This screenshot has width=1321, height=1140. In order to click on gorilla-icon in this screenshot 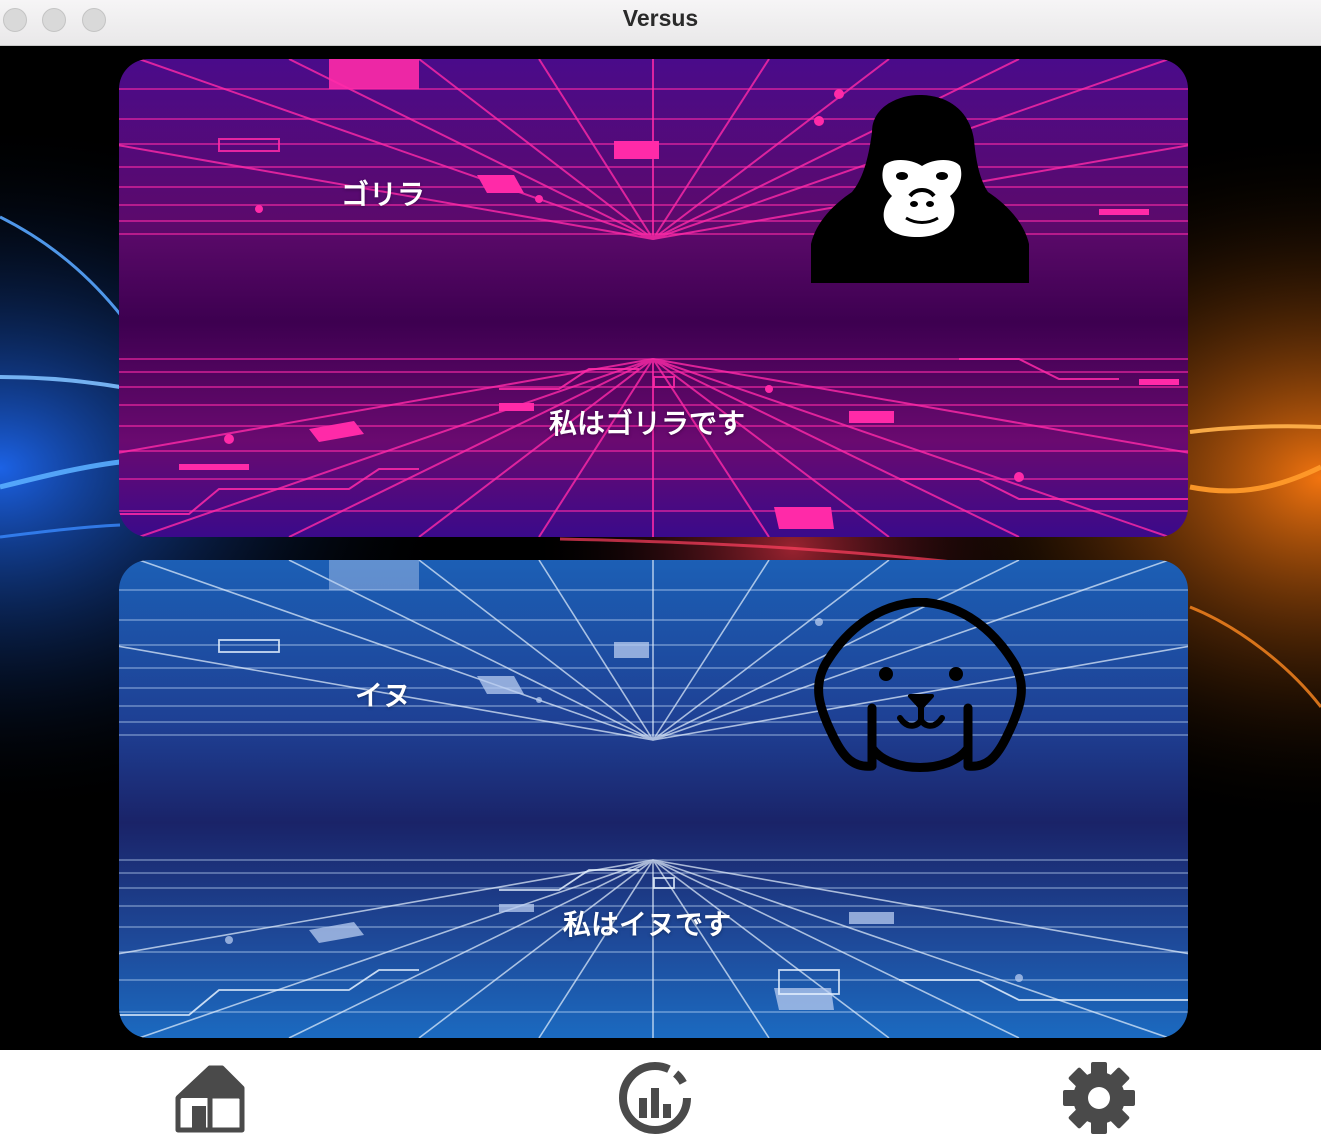, I will do `click(920, 188)`.